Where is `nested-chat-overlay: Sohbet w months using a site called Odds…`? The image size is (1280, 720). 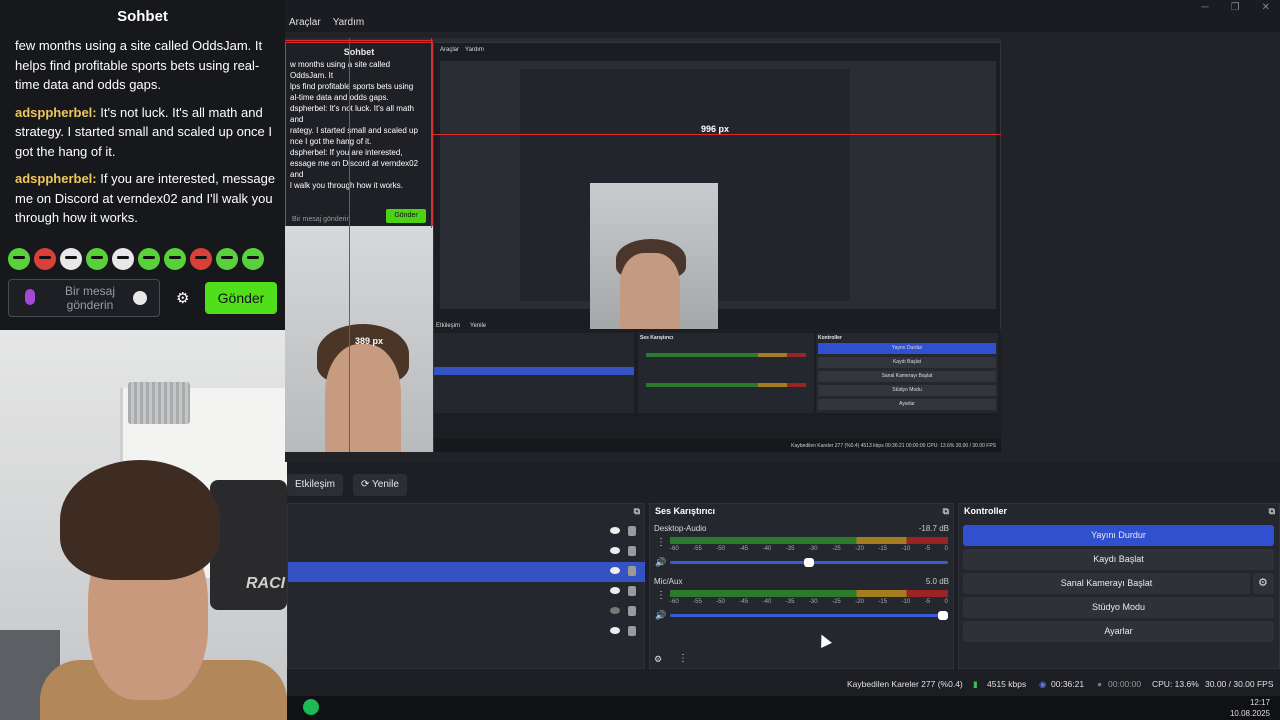 nested-chat-overlay: Sohbet w months using a site called Odds… is located at coordinates (359, 137).